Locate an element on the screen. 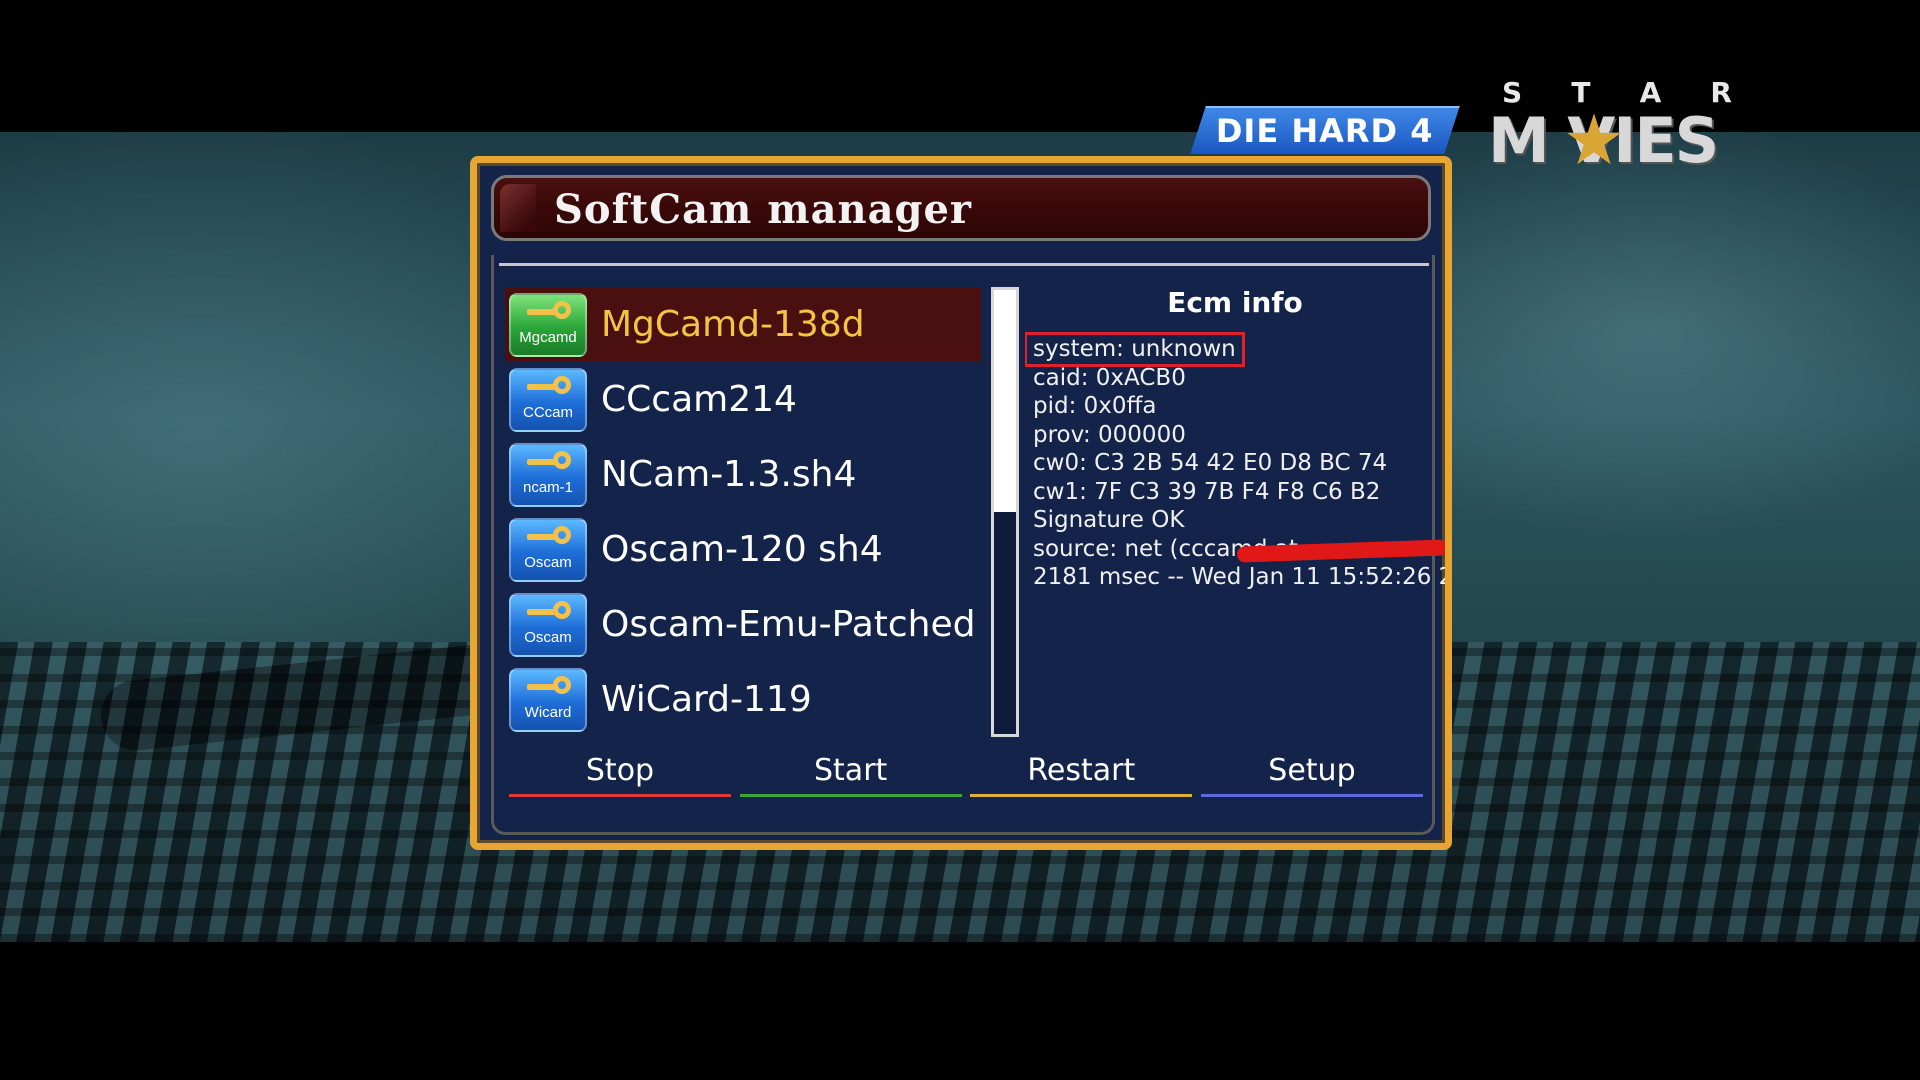  ecm-system-line: system: unknown is located at coordinates (1135, 349).